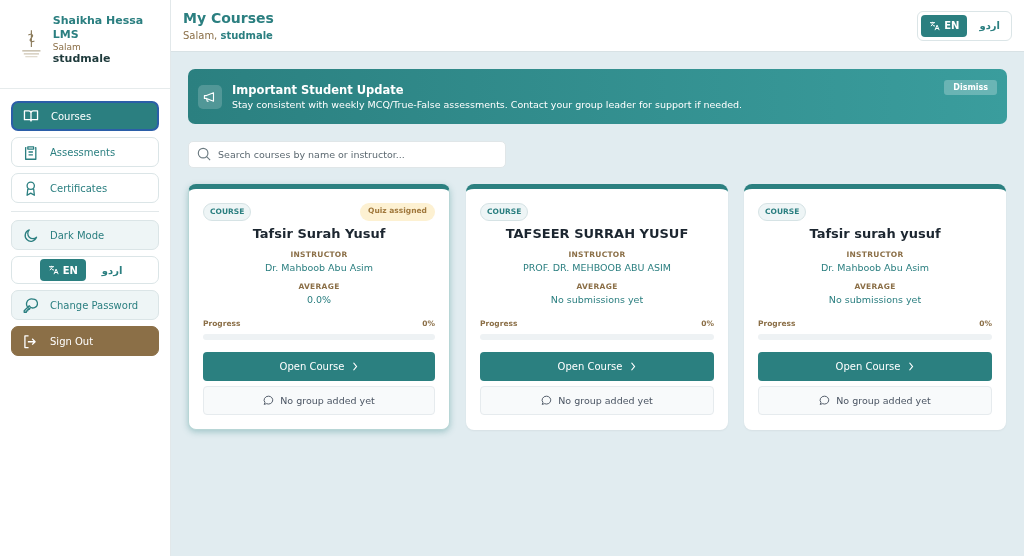  Describe the element at coordinates (318, 90) in the screenshot. I see `banner-title: Important Student Update` at that location.